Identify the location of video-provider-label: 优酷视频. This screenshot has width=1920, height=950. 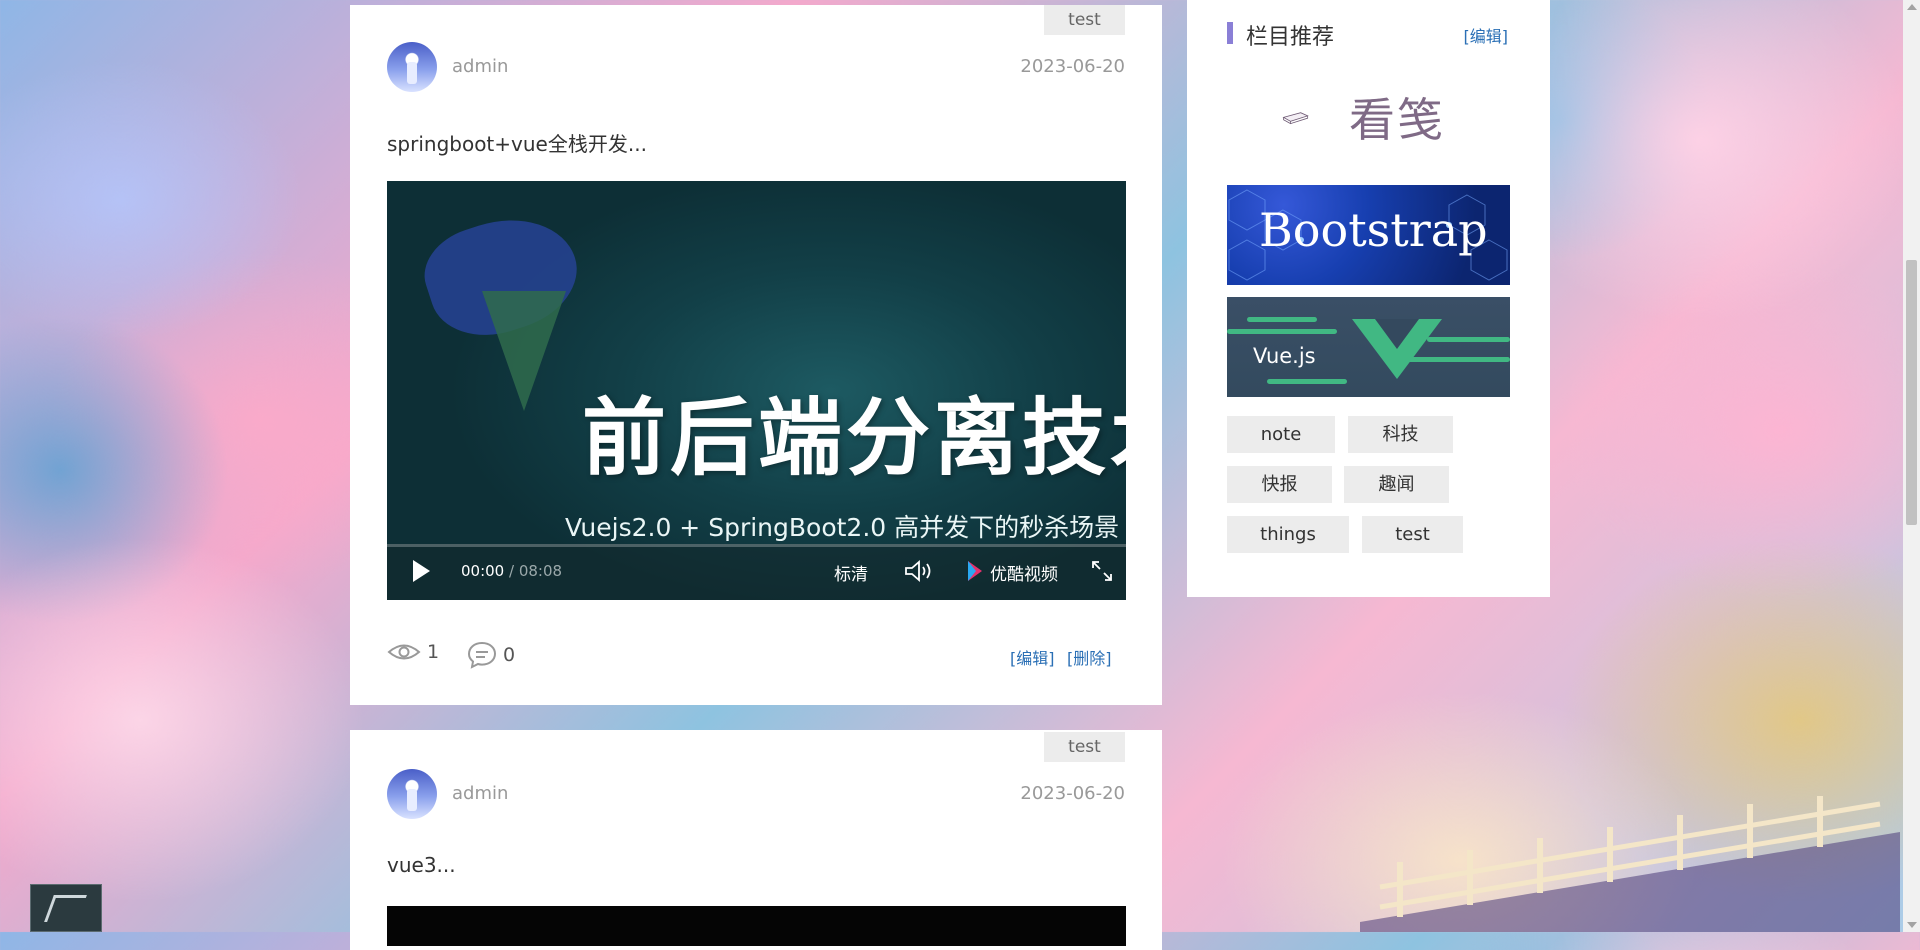
(1024, 572).